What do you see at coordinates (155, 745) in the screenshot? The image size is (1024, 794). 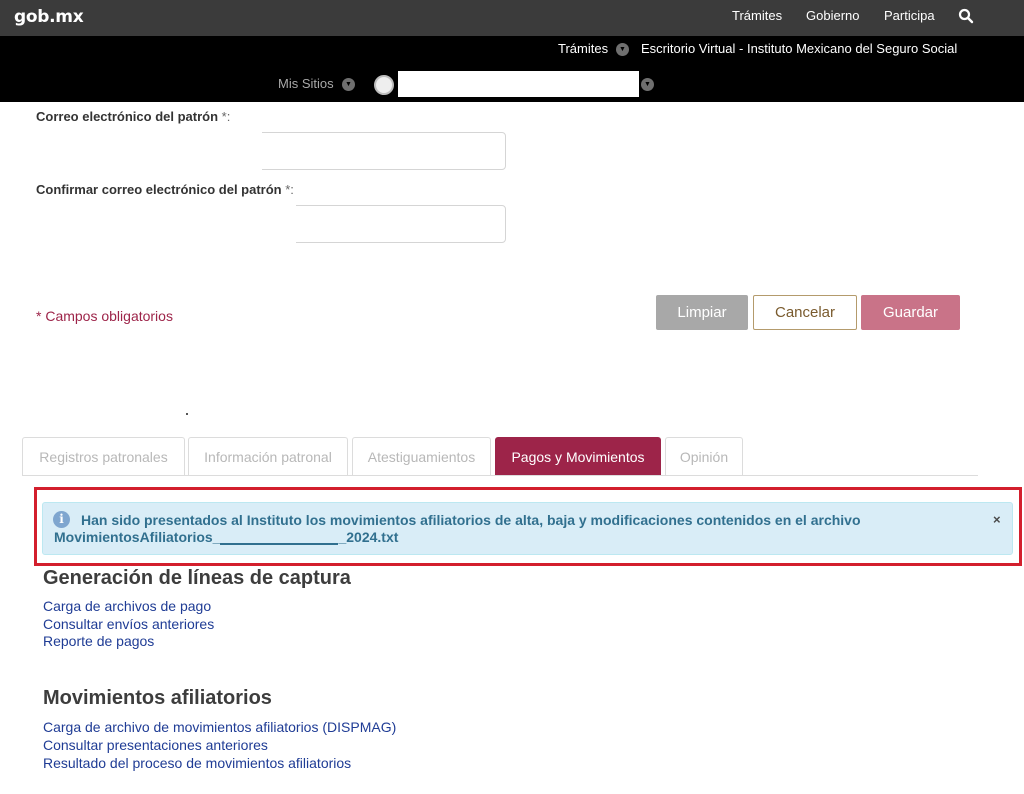 I see `link-consultar-presentaciones: Consultar presentaciones anteriores` at bounding box center [155, 745].